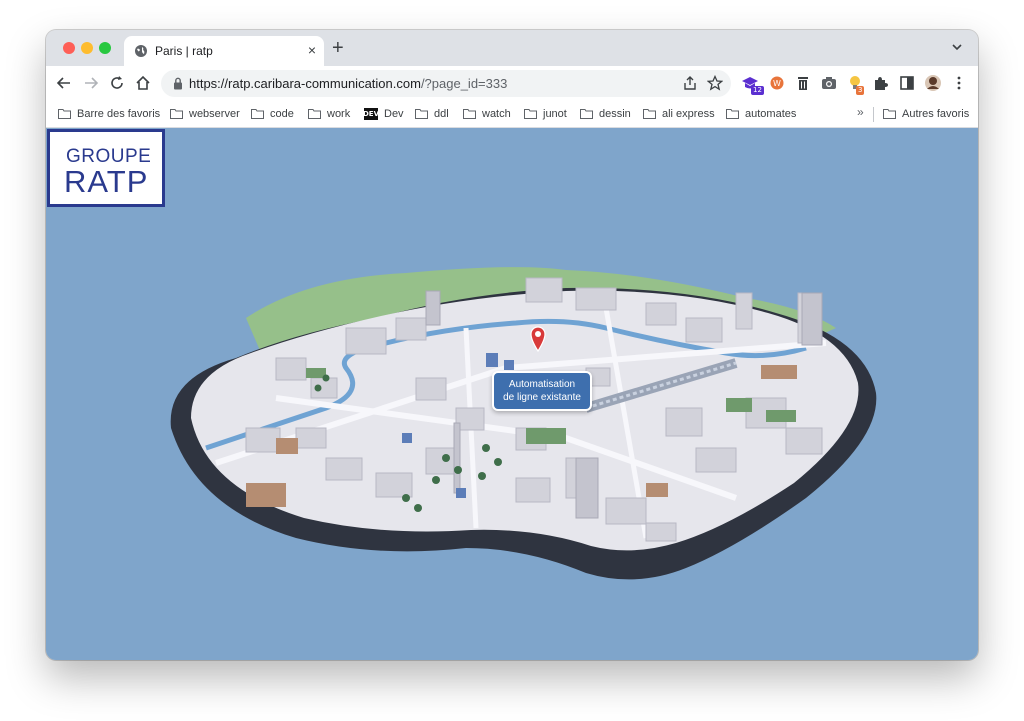  I want to click on bookmark-folder: junot, so click(545, 114).